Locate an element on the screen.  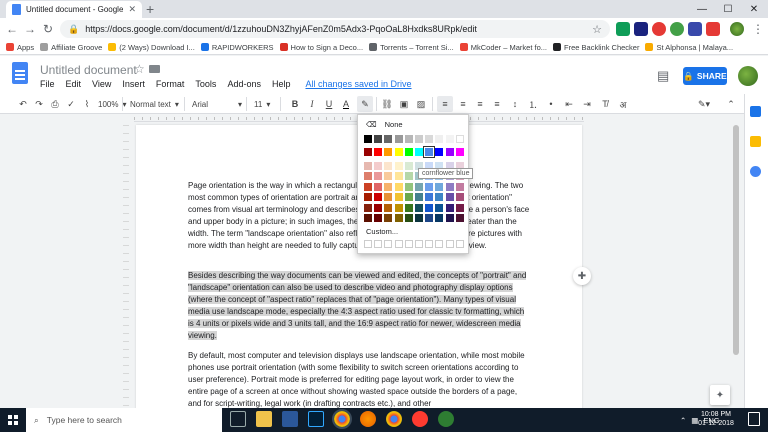
photoshop-icon is located at coordinates (316, 419).